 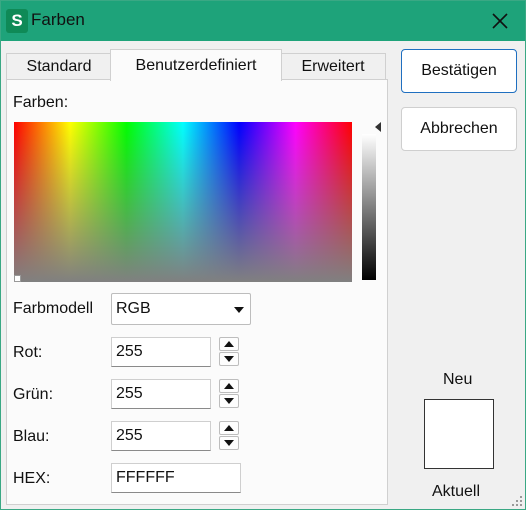 I want to click on tab-bar: Standard Benutzerdefiniert Erweitert, so click(x=196, y=65).